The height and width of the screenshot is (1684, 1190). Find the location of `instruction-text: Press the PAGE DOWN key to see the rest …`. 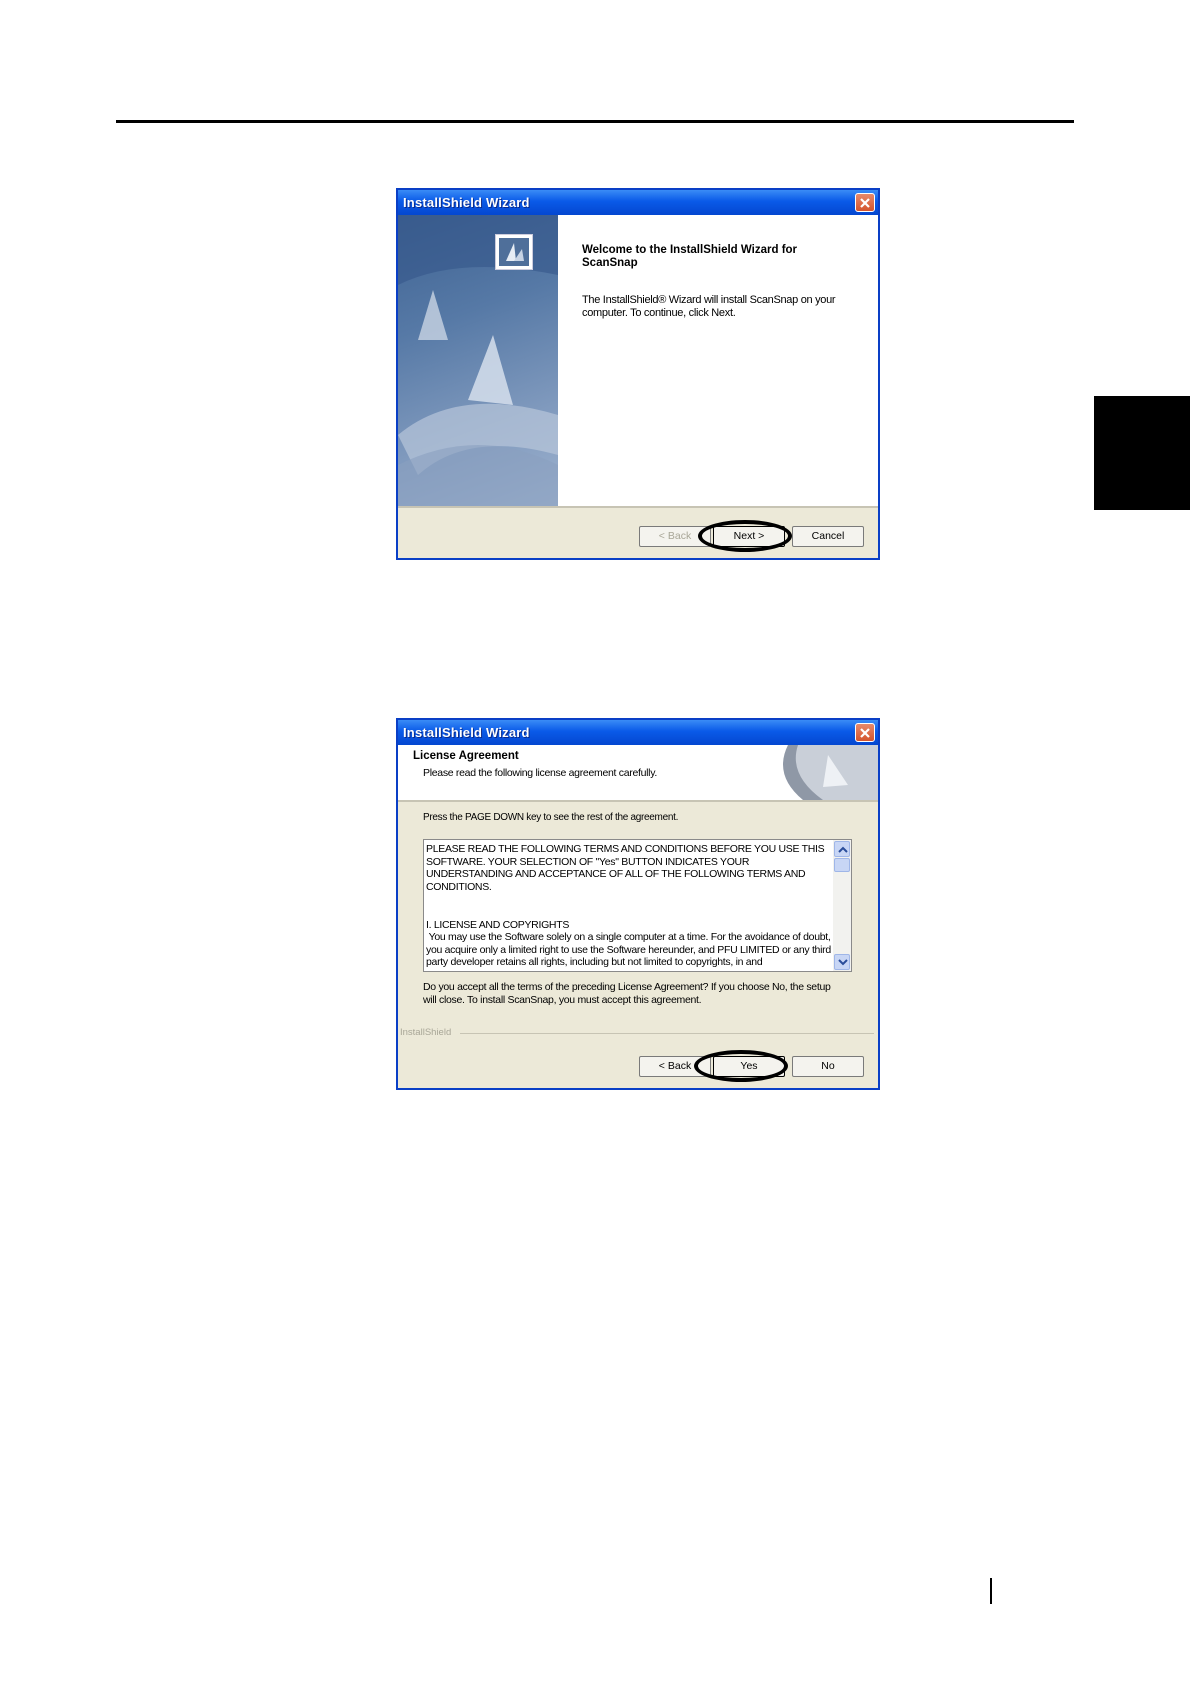

instruction-text: Press the PAGE DOWN key to see the rest … is located at coordinates (551, 817).